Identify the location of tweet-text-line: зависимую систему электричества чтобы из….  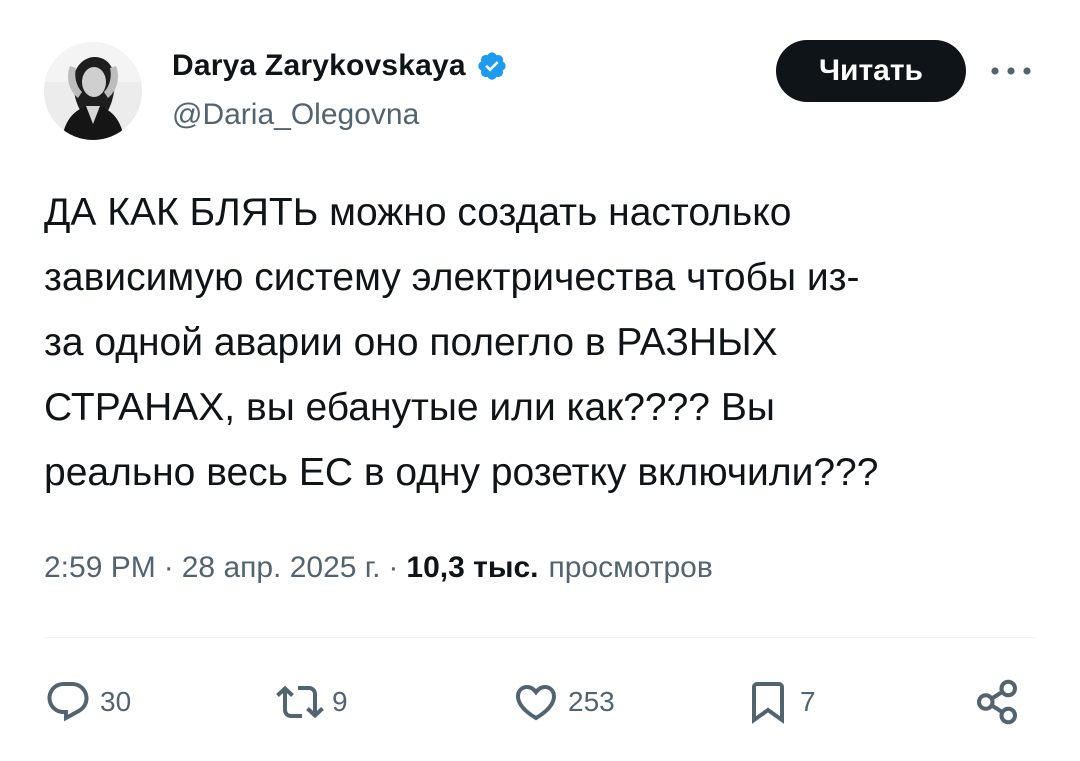
(452, 277).